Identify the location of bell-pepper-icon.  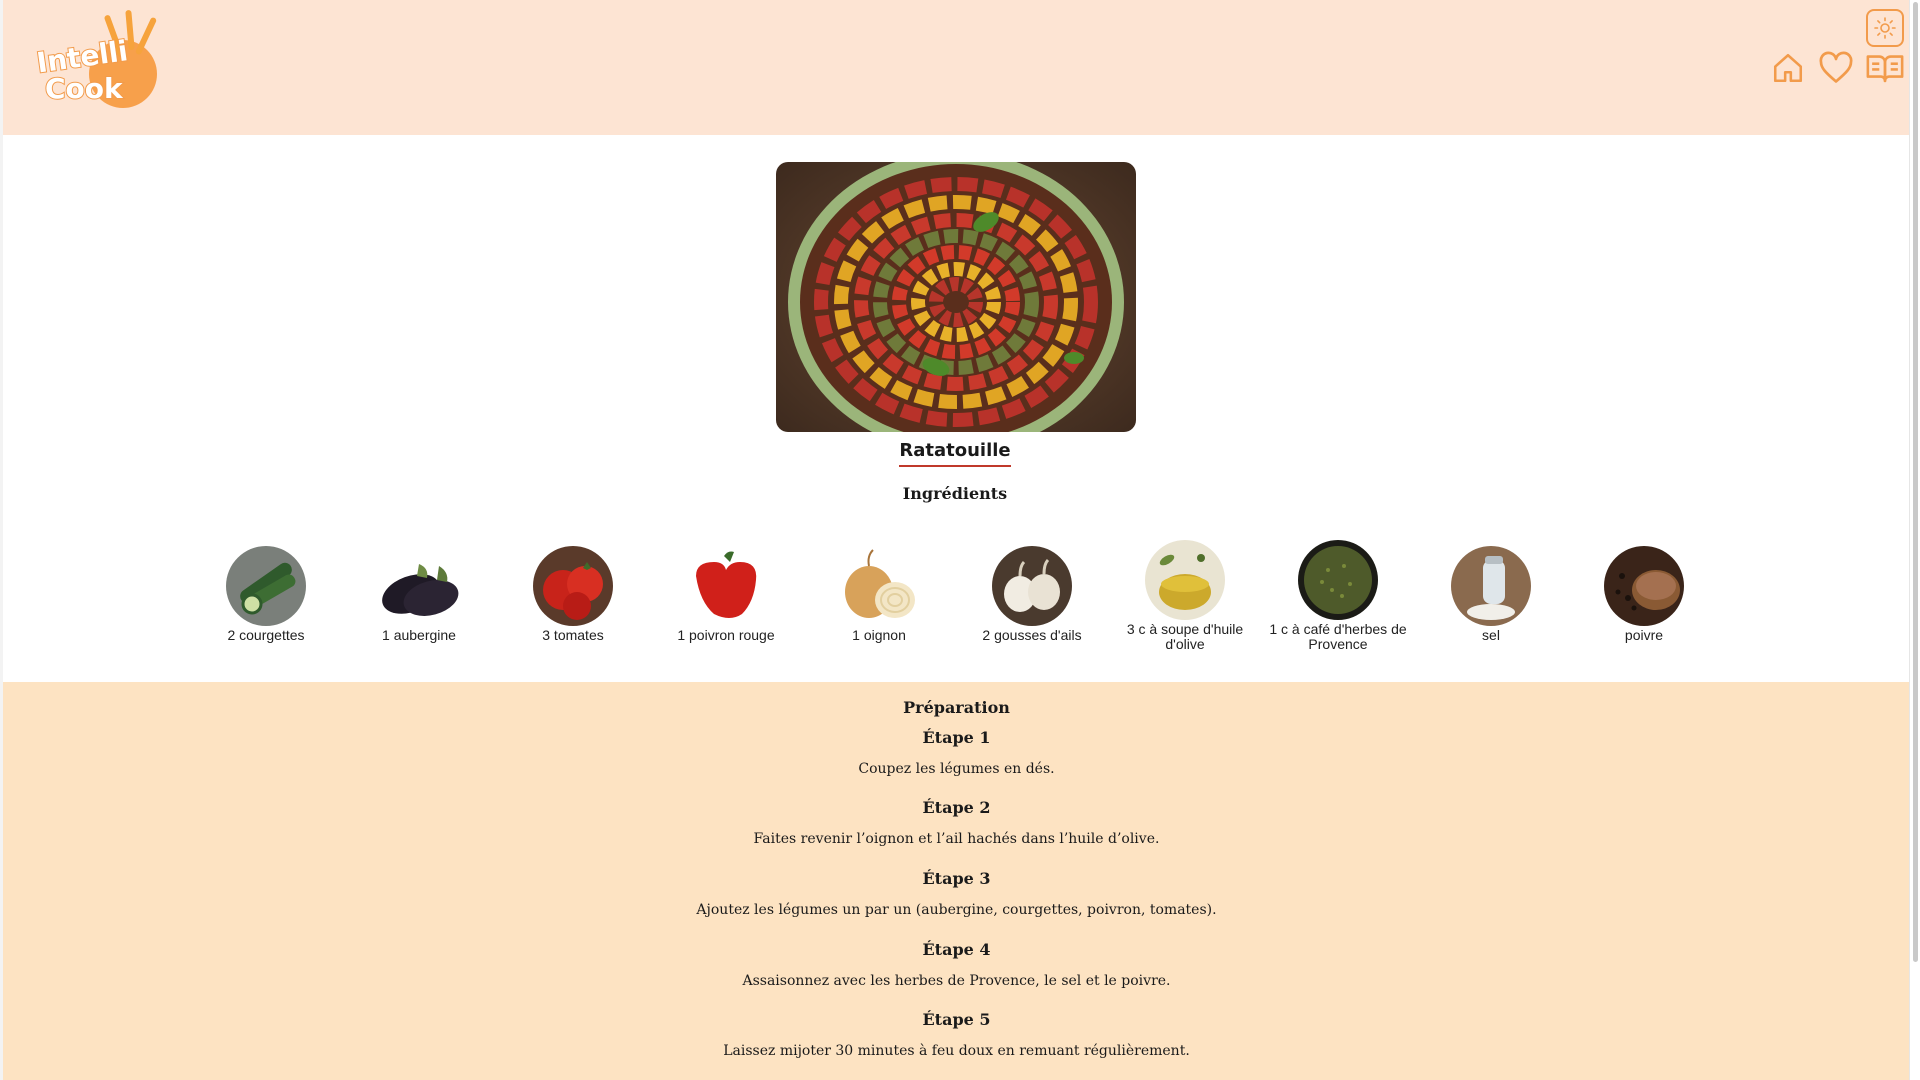
(726, 586).